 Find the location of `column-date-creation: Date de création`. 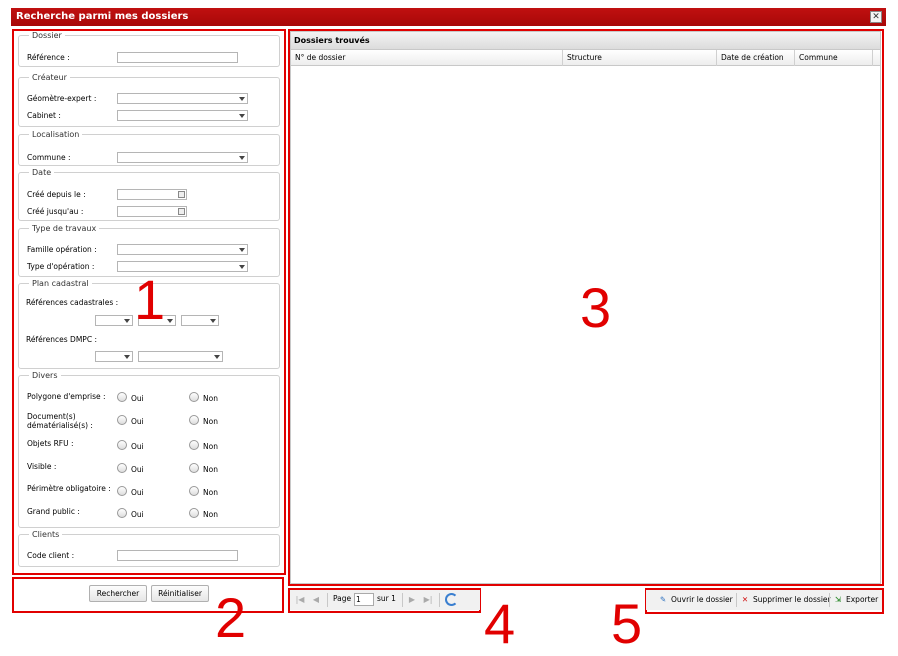

column-date-creation: Date de création is located at coordinates (756, 58).